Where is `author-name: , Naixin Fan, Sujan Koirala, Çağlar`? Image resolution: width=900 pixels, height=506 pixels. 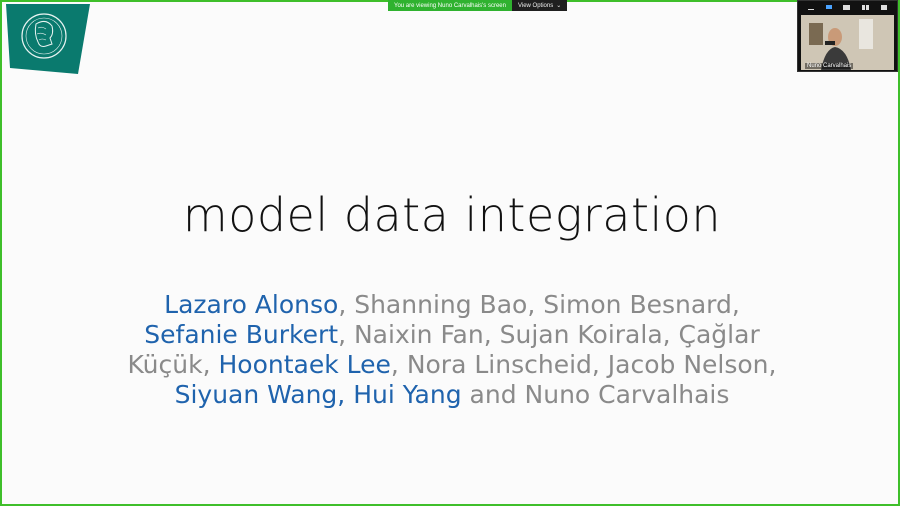
author-name: , Naixin Fan, Sujan Koirala, Çağlar is located at coordinates (549, 334).